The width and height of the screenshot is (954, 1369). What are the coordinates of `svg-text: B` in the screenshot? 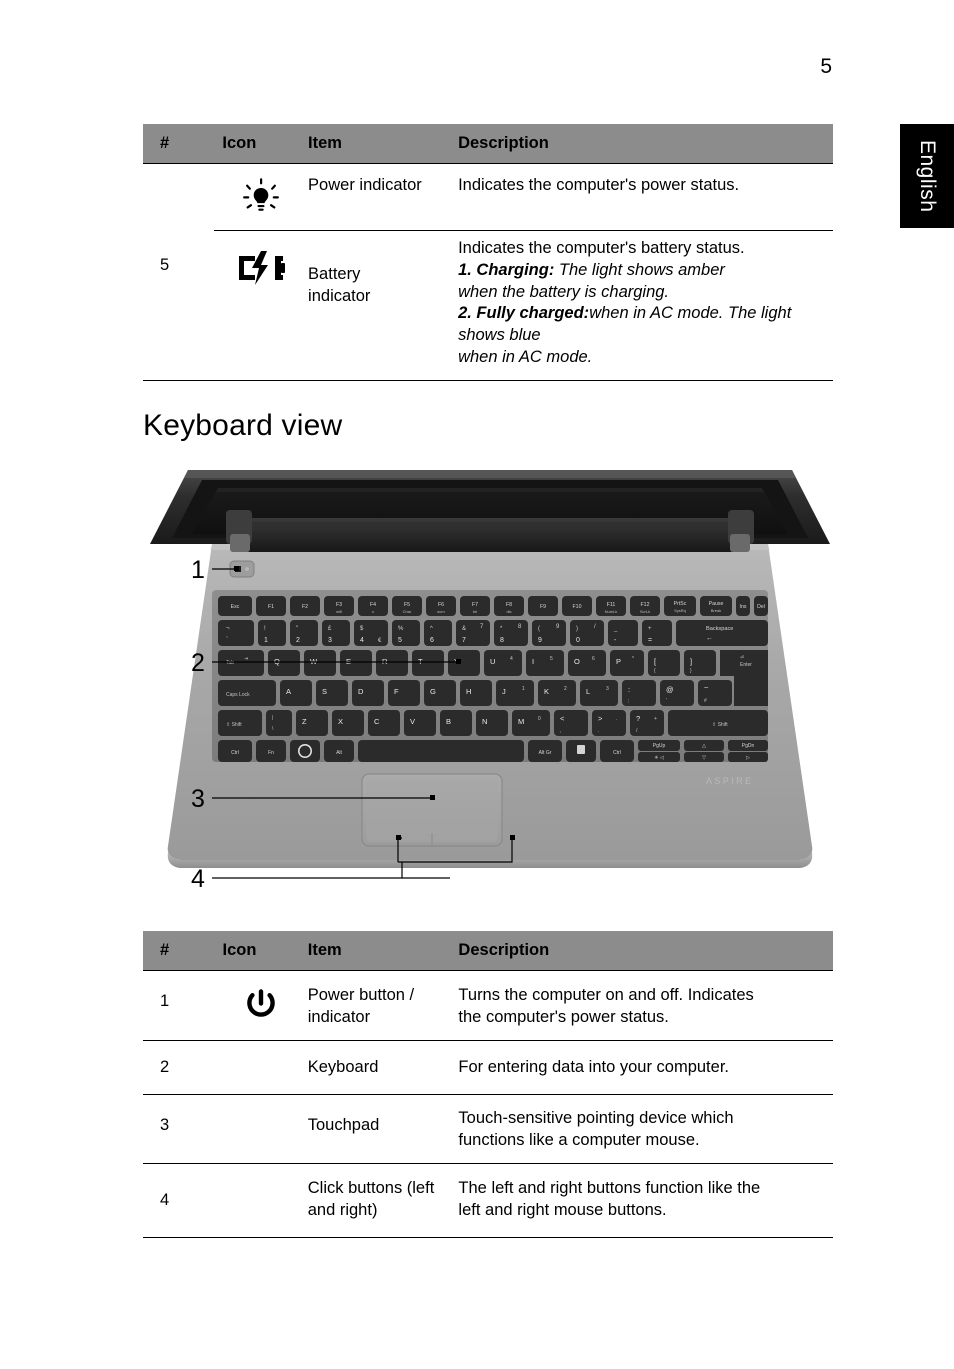 It's located at (448, 721).